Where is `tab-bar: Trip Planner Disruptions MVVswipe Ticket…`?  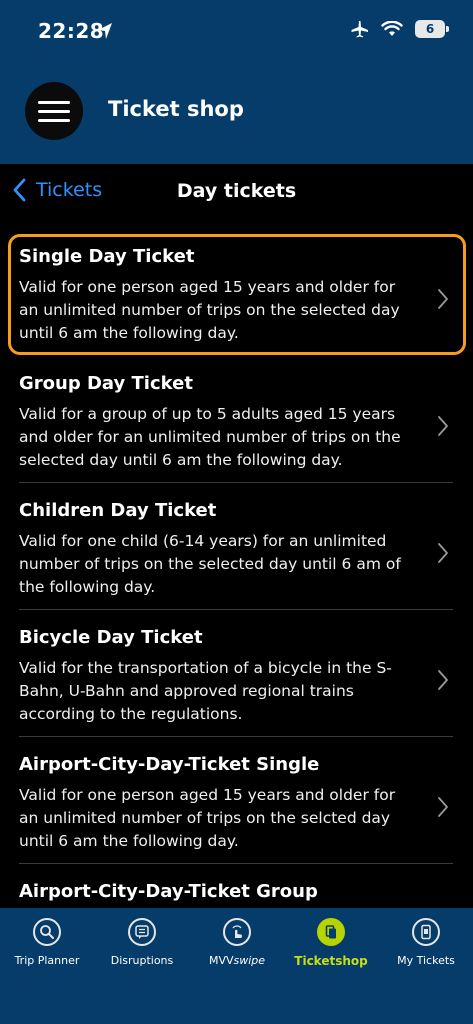 tab-bar: Trip Planner Disruptions MVVswipe Ticket… is located at coordinates (236, 966).